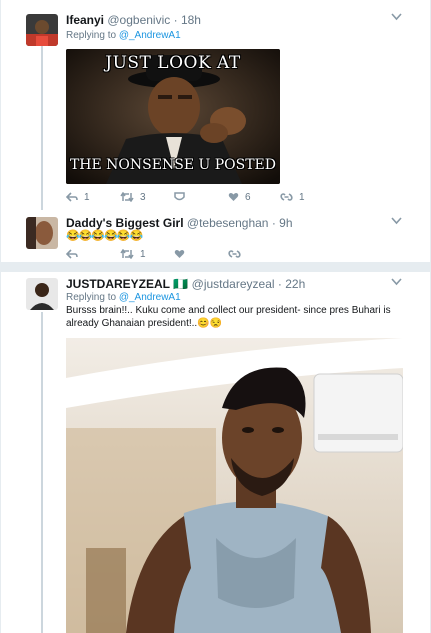 Image resolution: width=431 pixels, height=633 pixels. I want to click on like-count: 6, so click(248, 197).